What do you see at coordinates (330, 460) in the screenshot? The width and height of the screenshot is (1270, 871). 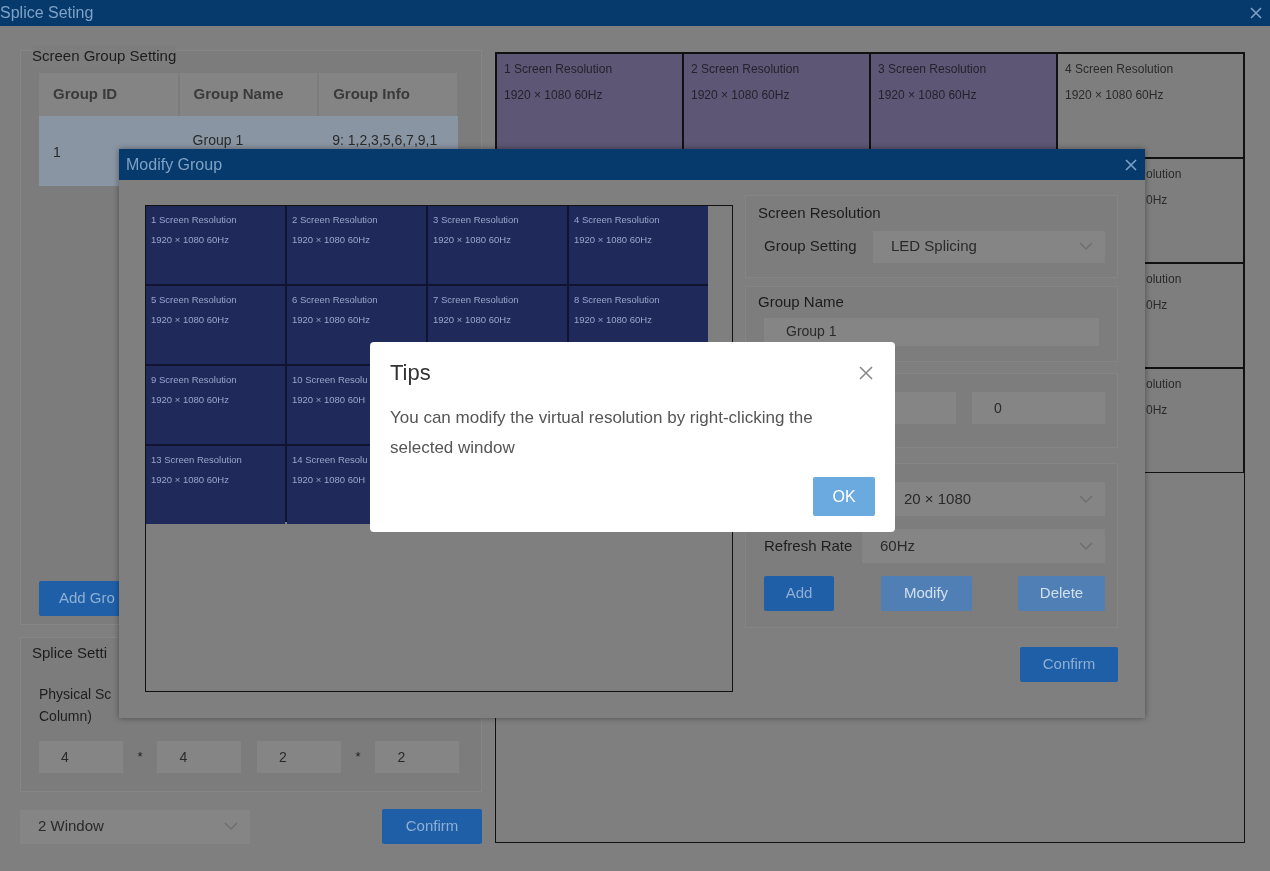 I see `tile-title: 14 Screen Resolu` at bounding box center [330, 460].